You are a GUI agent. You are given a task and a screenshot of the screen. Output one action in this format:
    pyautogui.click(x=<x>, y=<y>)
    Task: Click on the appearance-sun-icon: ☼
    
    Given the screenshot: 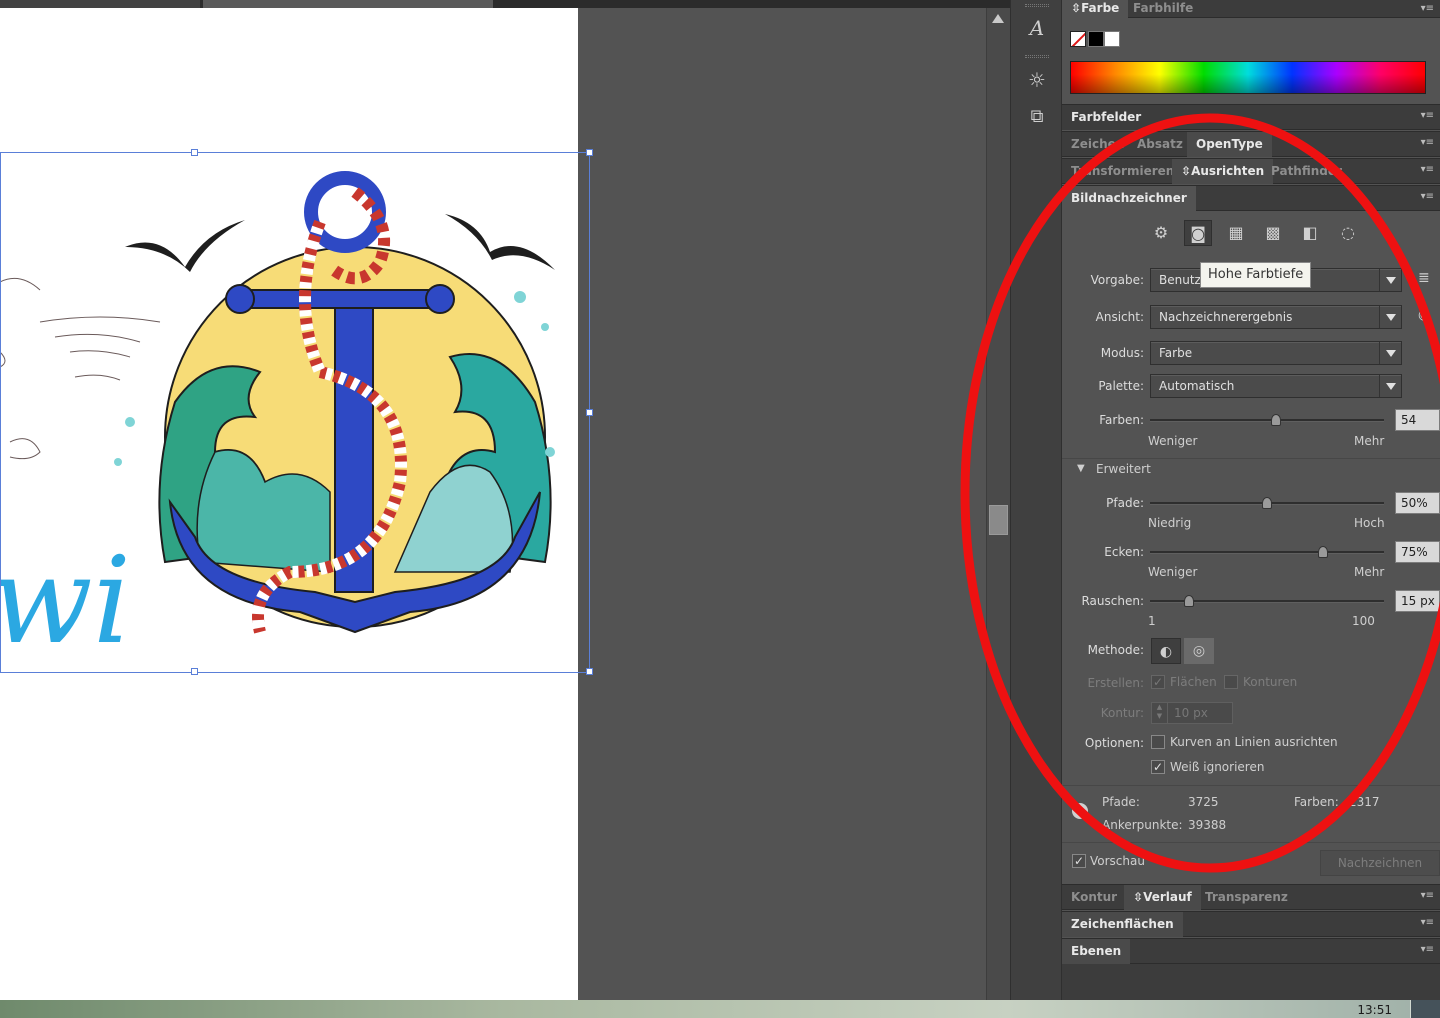 What is the action you would take?
    pyautogui.click(x=1037, y=80)
    